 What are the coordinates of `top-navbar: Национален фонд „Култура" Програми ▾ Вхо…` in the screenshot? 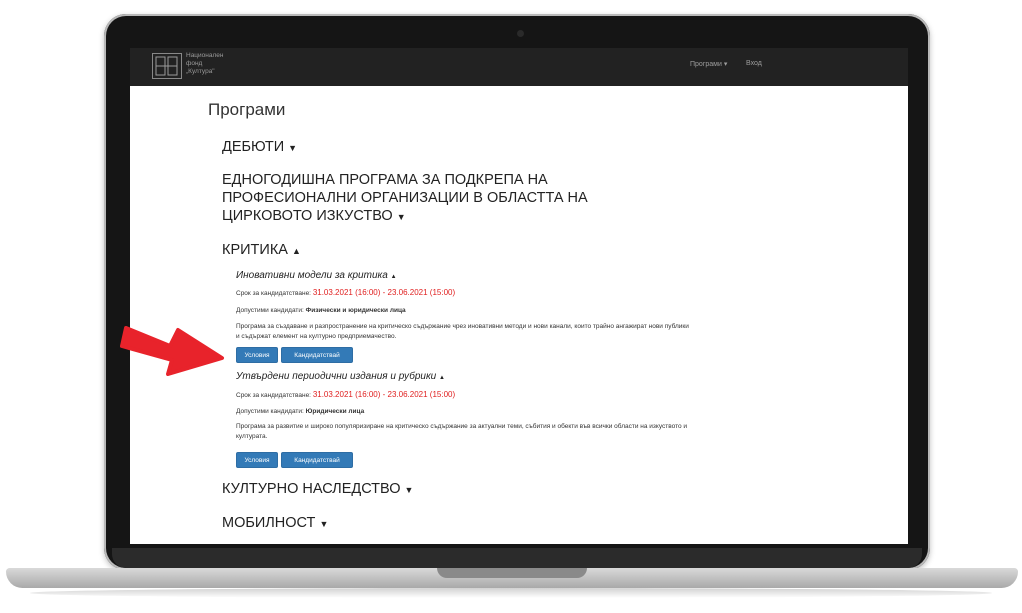 It's located at (519, 67).